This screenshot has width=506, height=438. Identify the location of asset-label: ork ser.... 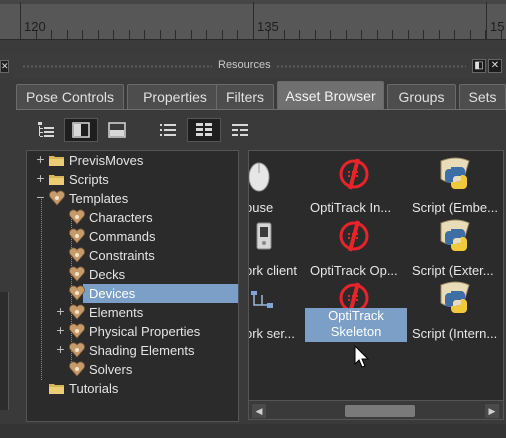
(271, 333).